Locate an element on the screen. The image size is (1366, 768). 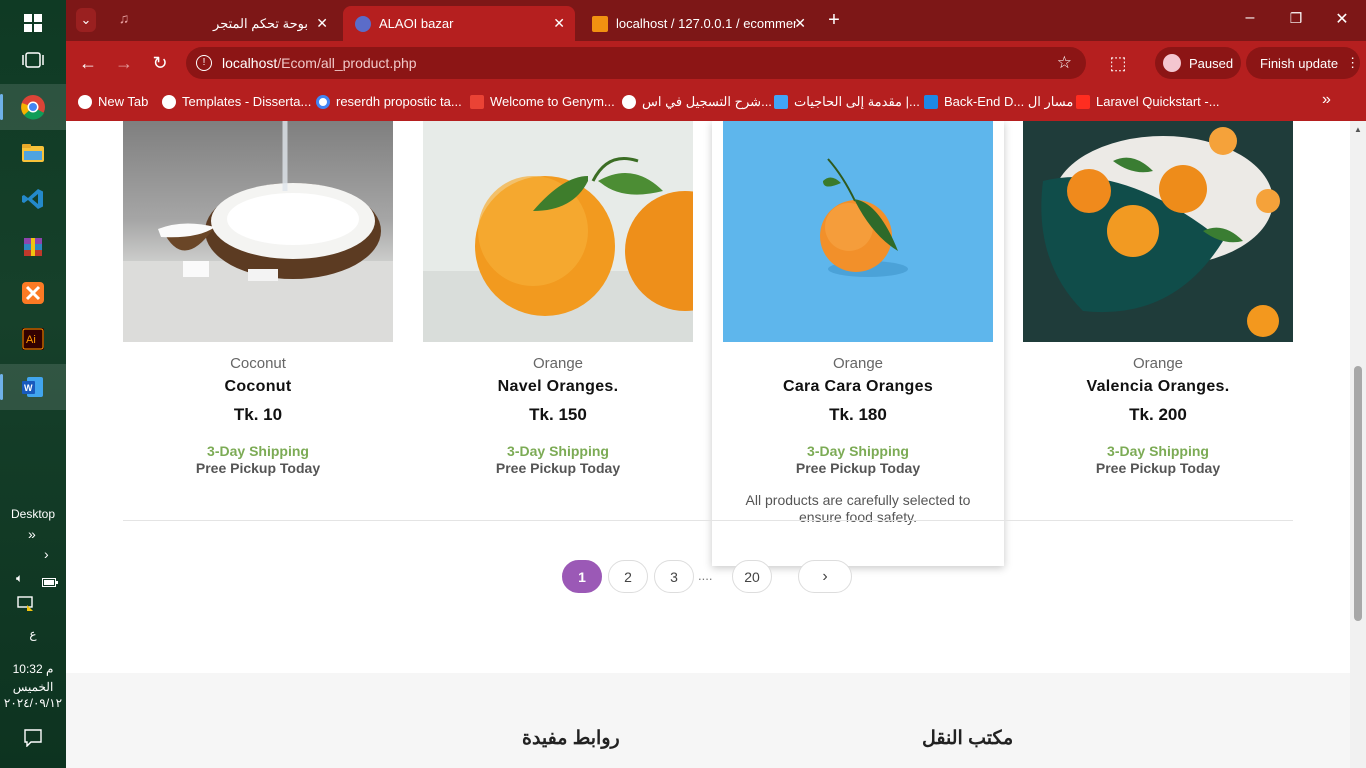
product-price: Tk. 150 is located at coordinates (558, 414).